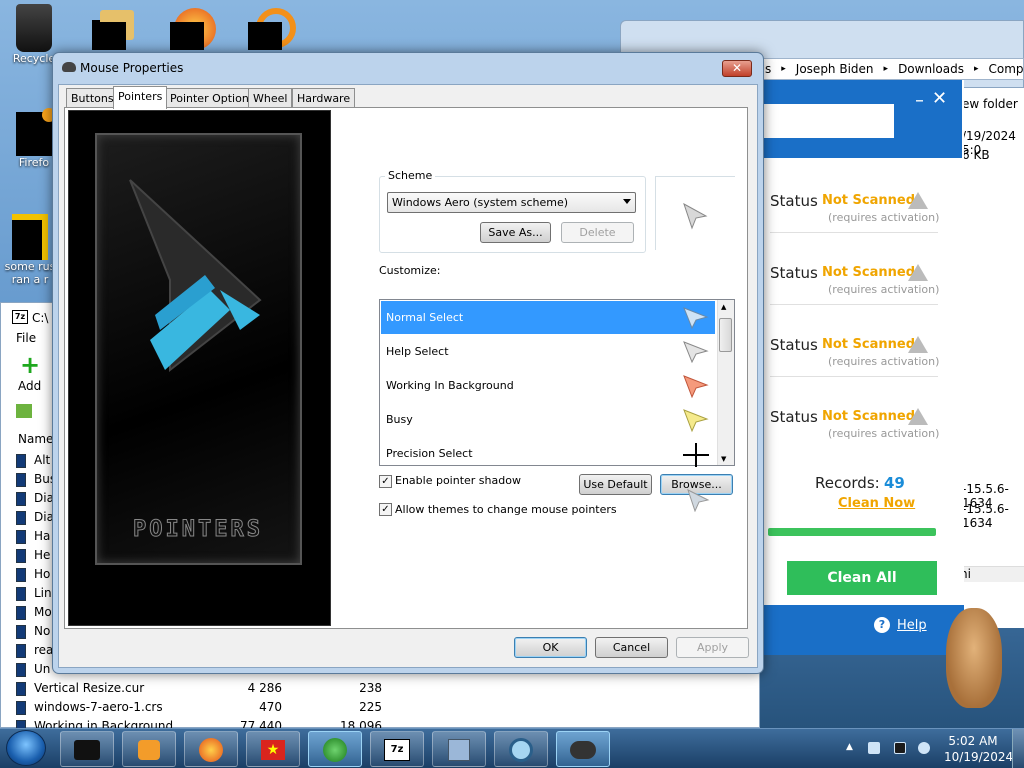 Image resolution: width=1024 pixels, height=768 pixels. I want to click on column-header: ni, so click(991, 574).